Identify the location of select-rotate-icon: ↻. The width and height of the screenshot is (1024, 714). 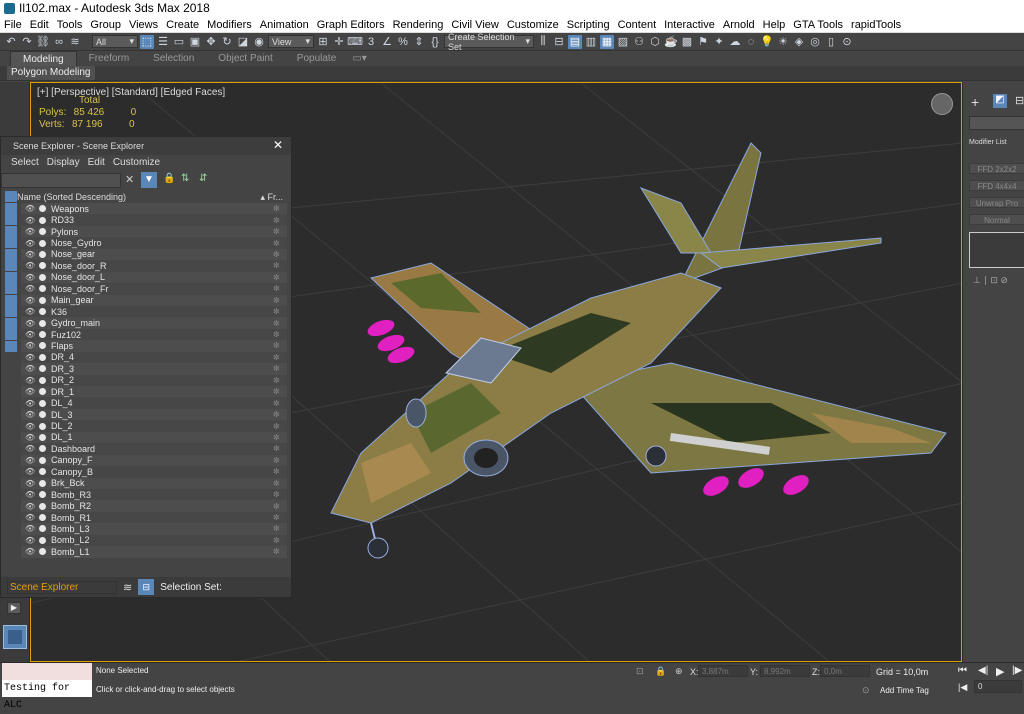
(227, 42).